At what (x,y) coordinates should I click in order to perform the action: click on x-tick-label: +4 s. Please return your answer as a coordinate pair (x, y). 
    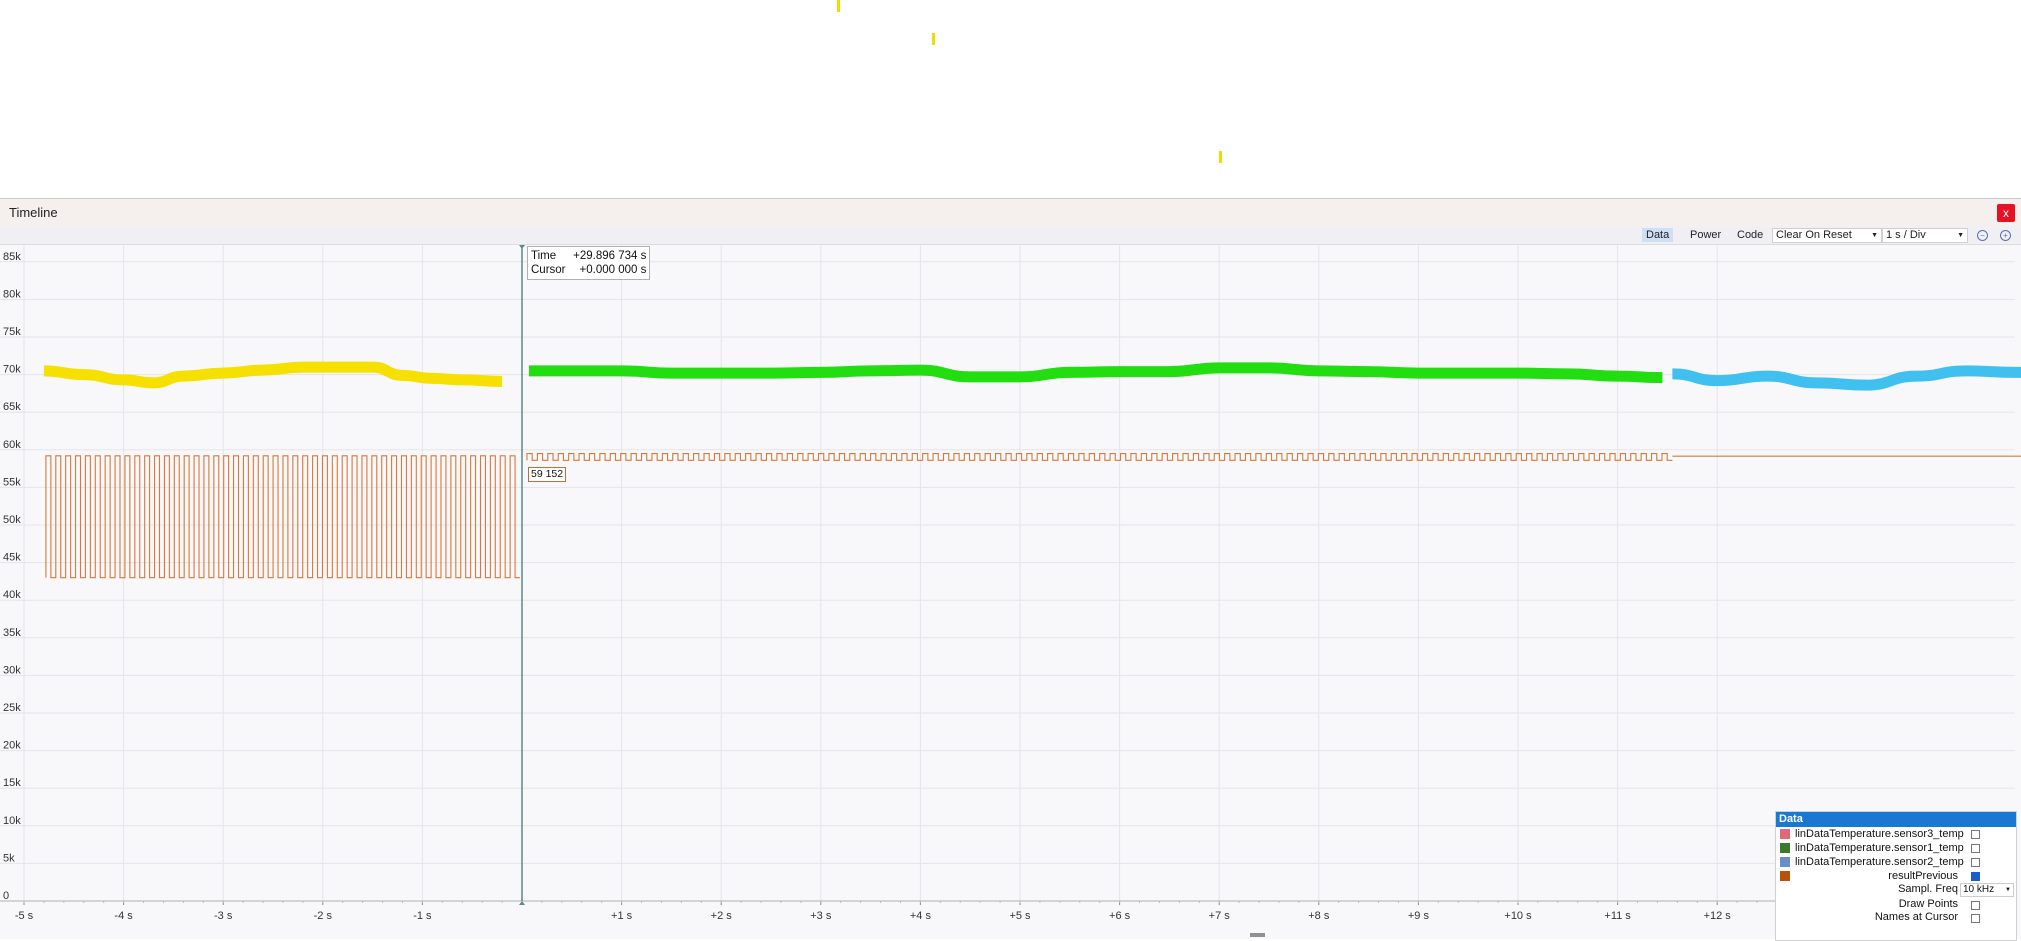
    Looking at the image, I should click on (921, 916).